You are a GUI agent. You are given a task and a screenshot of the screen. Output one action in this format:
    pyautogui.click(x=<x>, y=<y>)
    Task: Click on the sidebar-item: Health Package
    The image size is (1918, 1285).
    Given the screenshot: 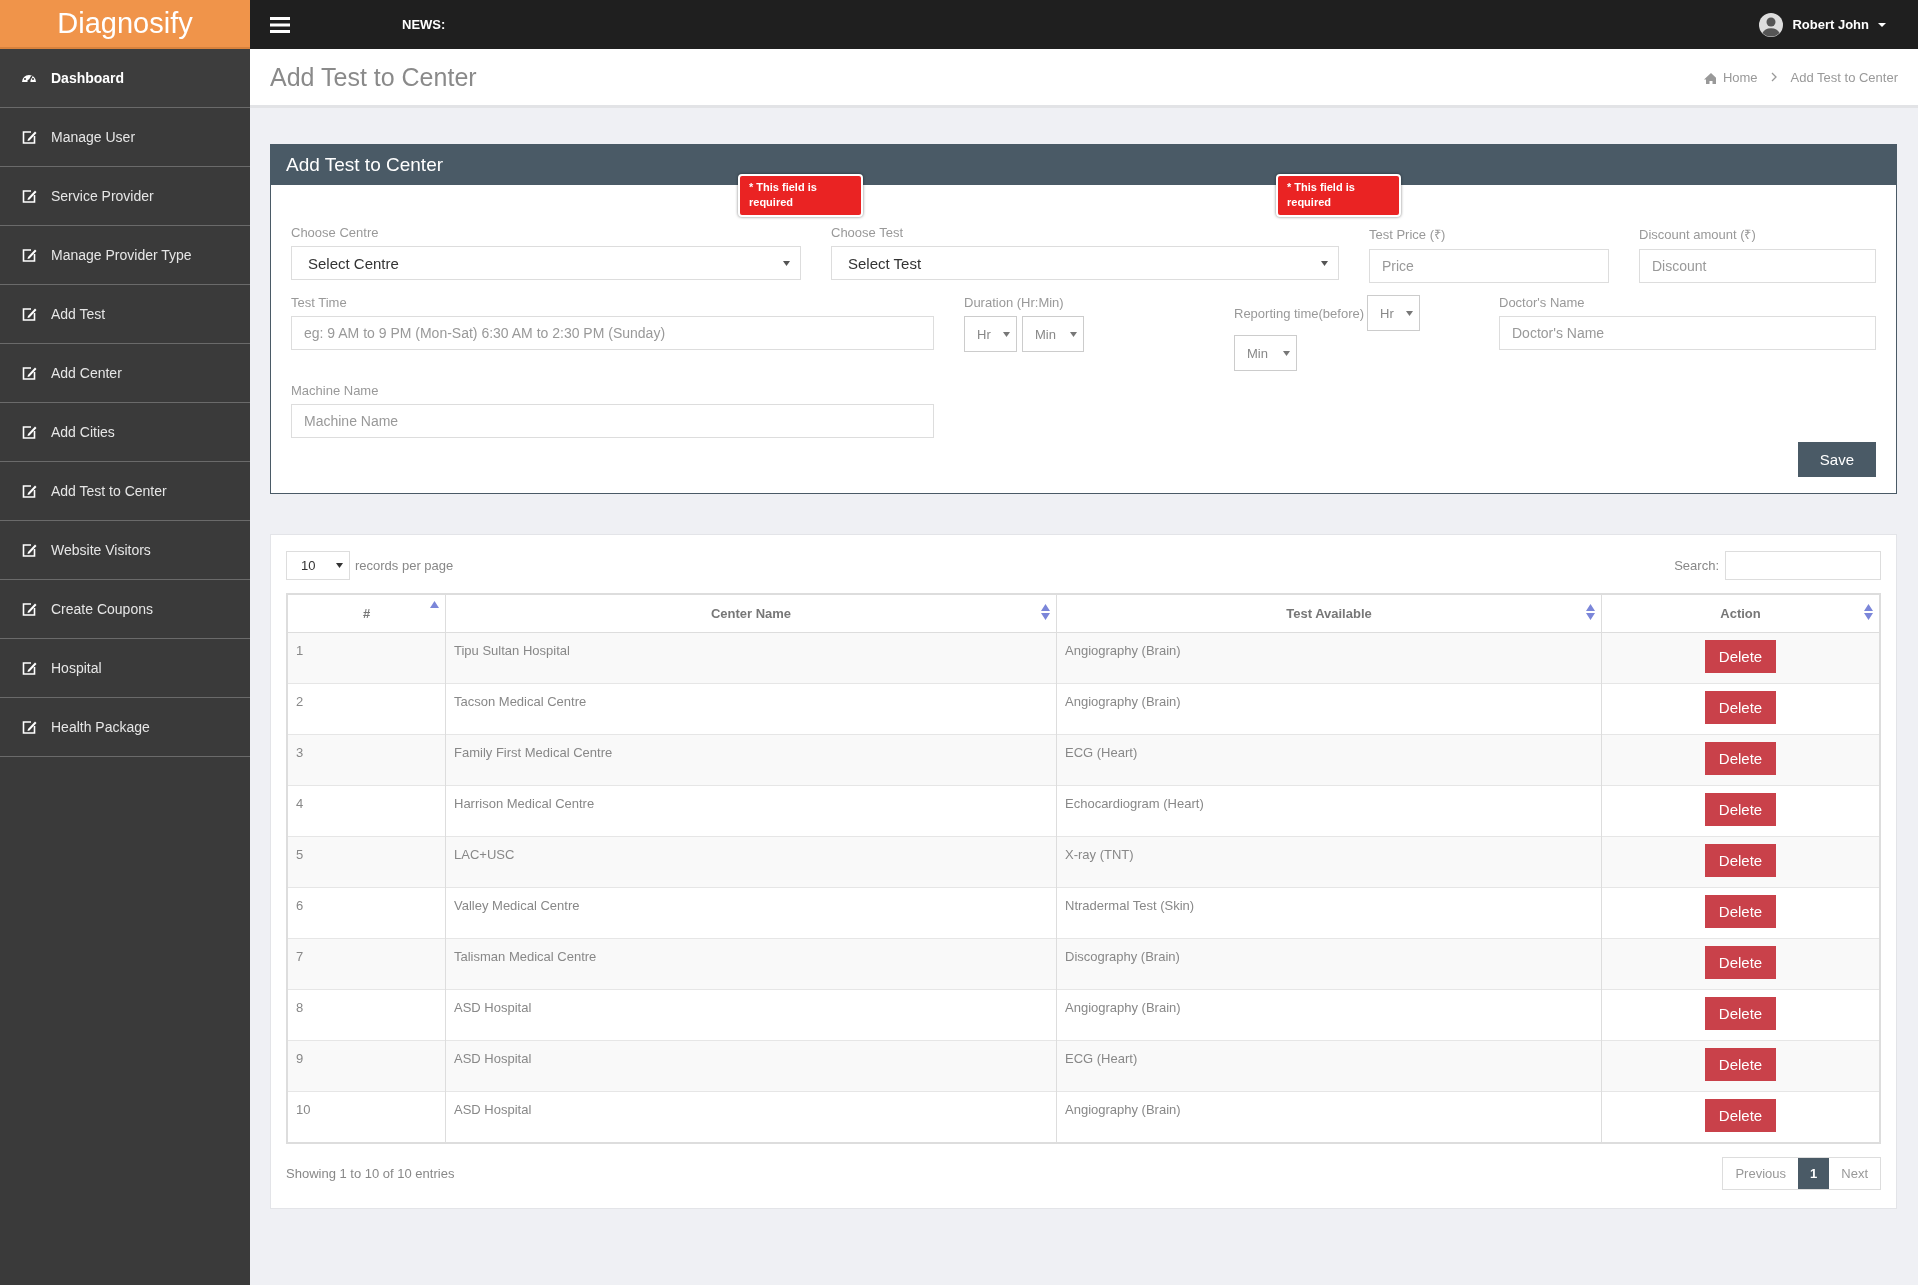 What is the action you would take?
    pyautogui.click(x=125, y=727)
    